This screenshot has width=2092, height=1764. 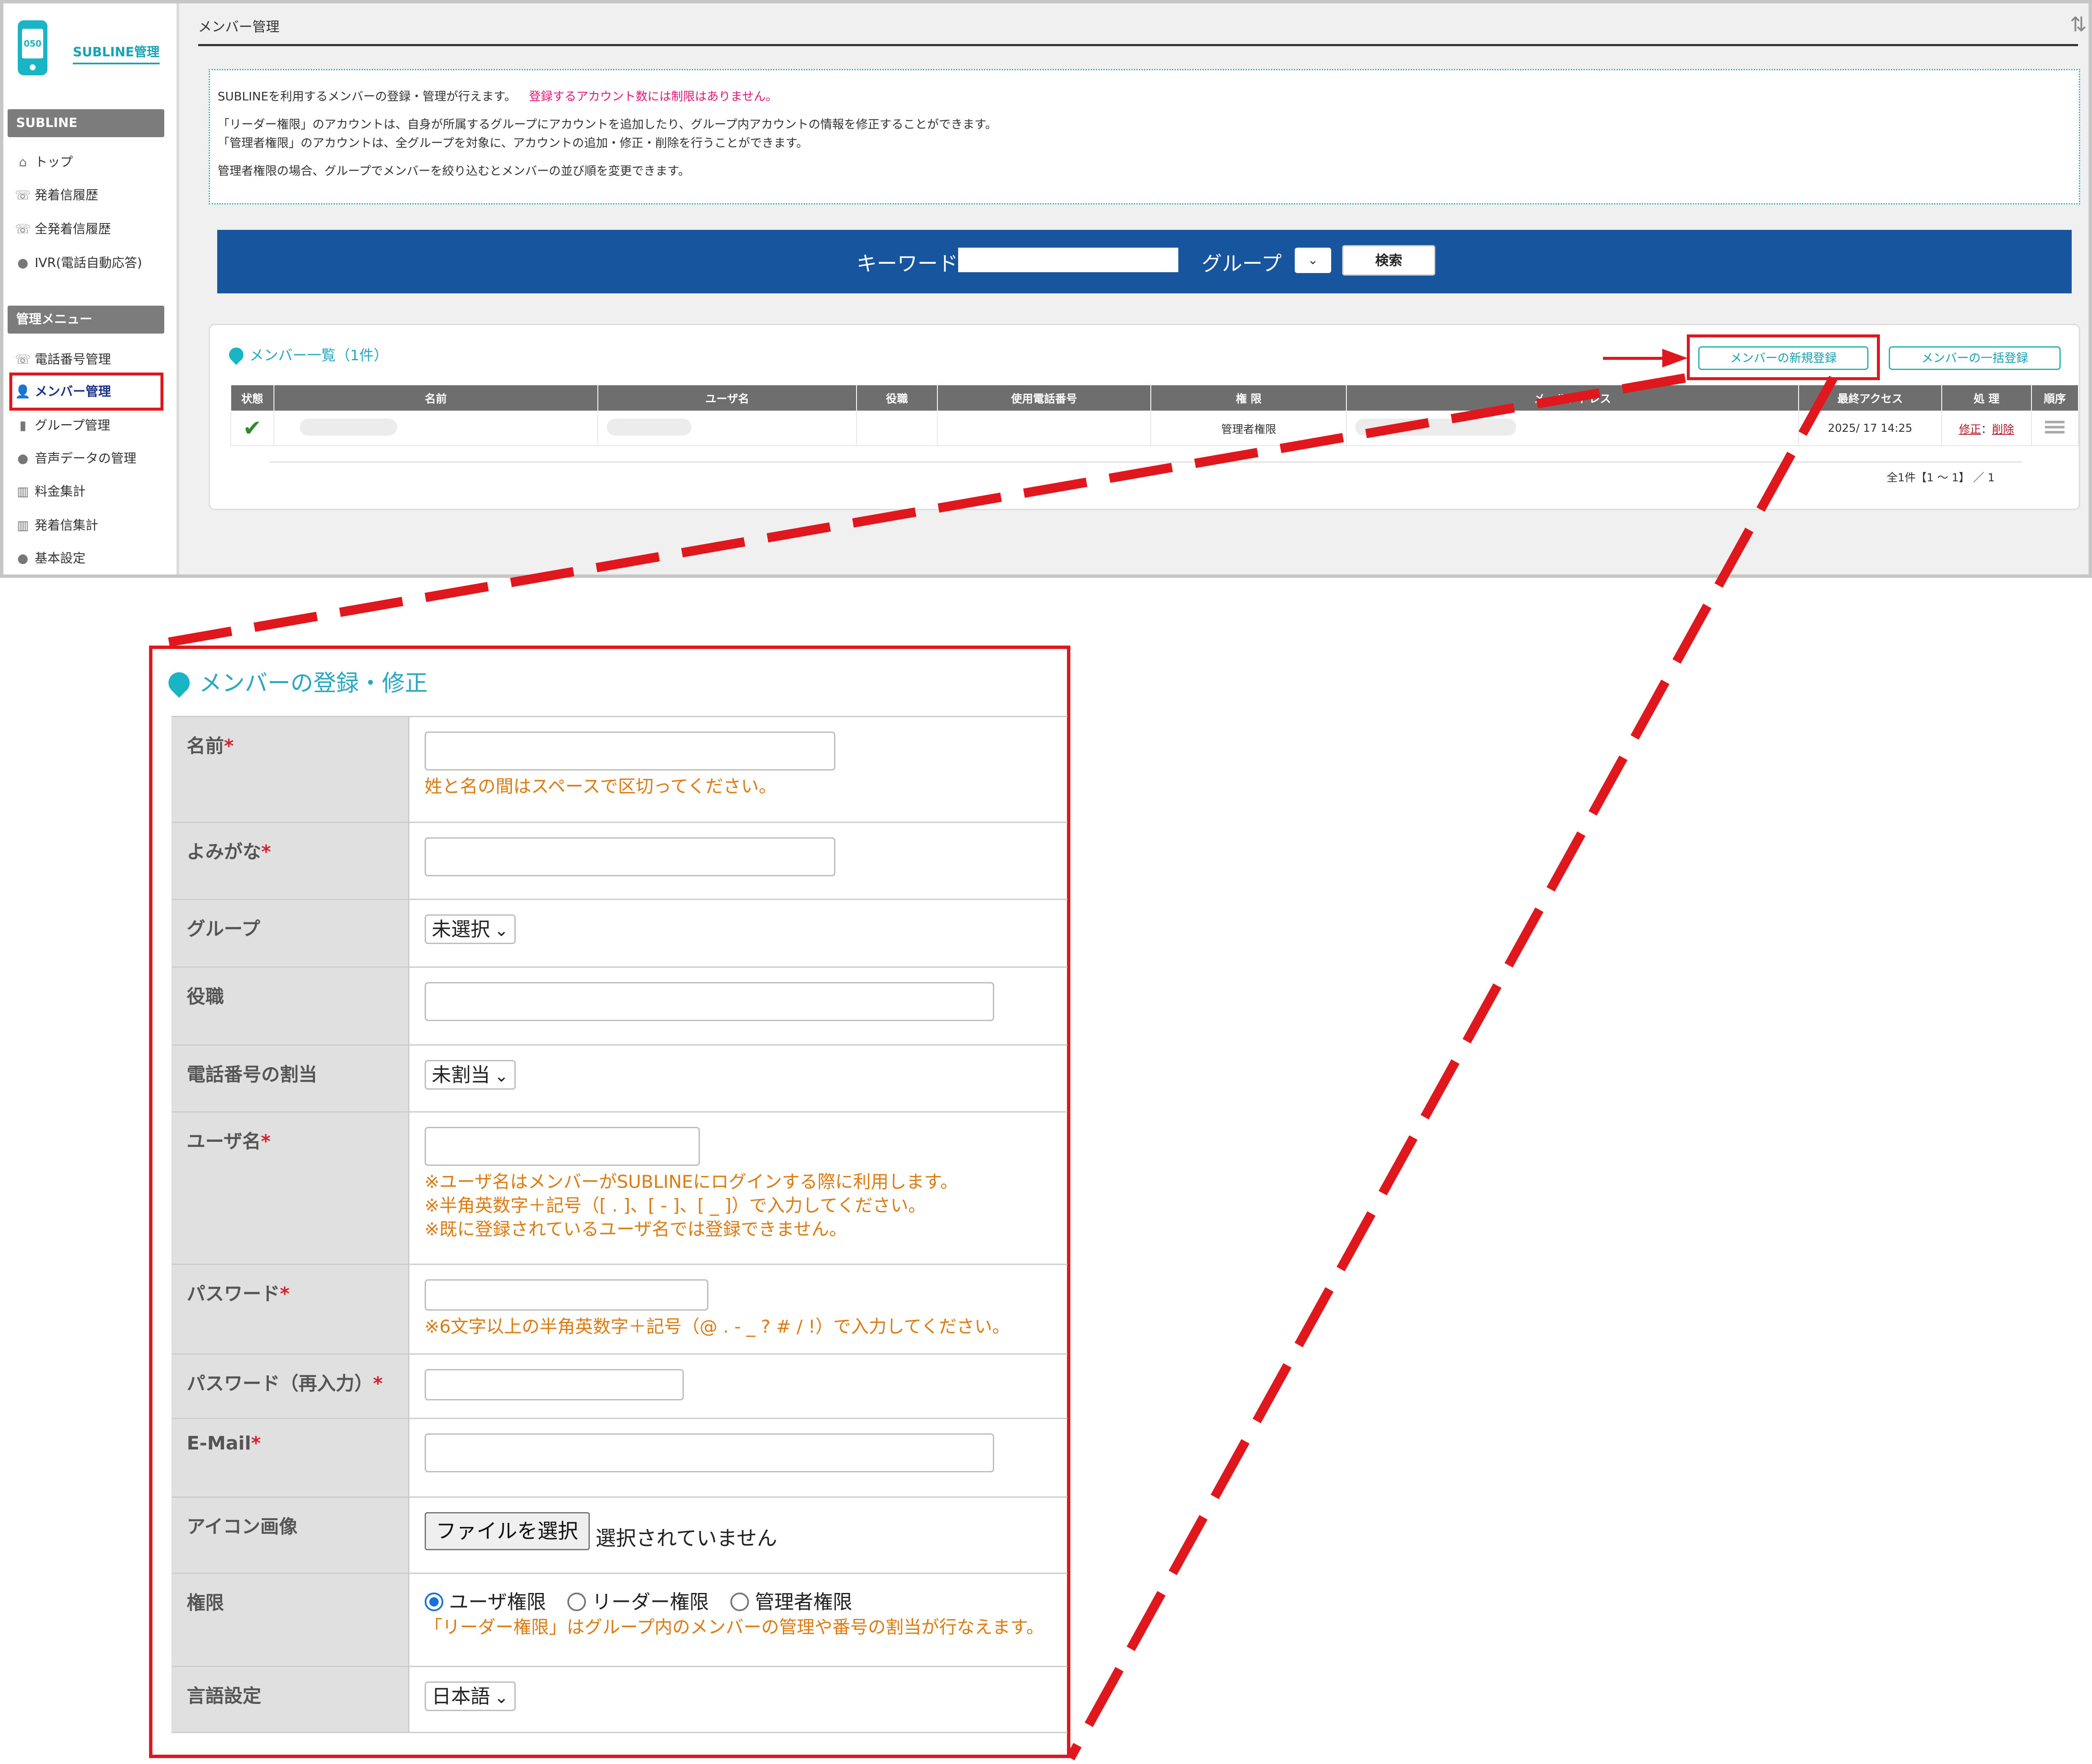 What do you see at coordinates (739, 1602) in the screenshot?
I see `radio-admin` at bounding box center [739, 1602].